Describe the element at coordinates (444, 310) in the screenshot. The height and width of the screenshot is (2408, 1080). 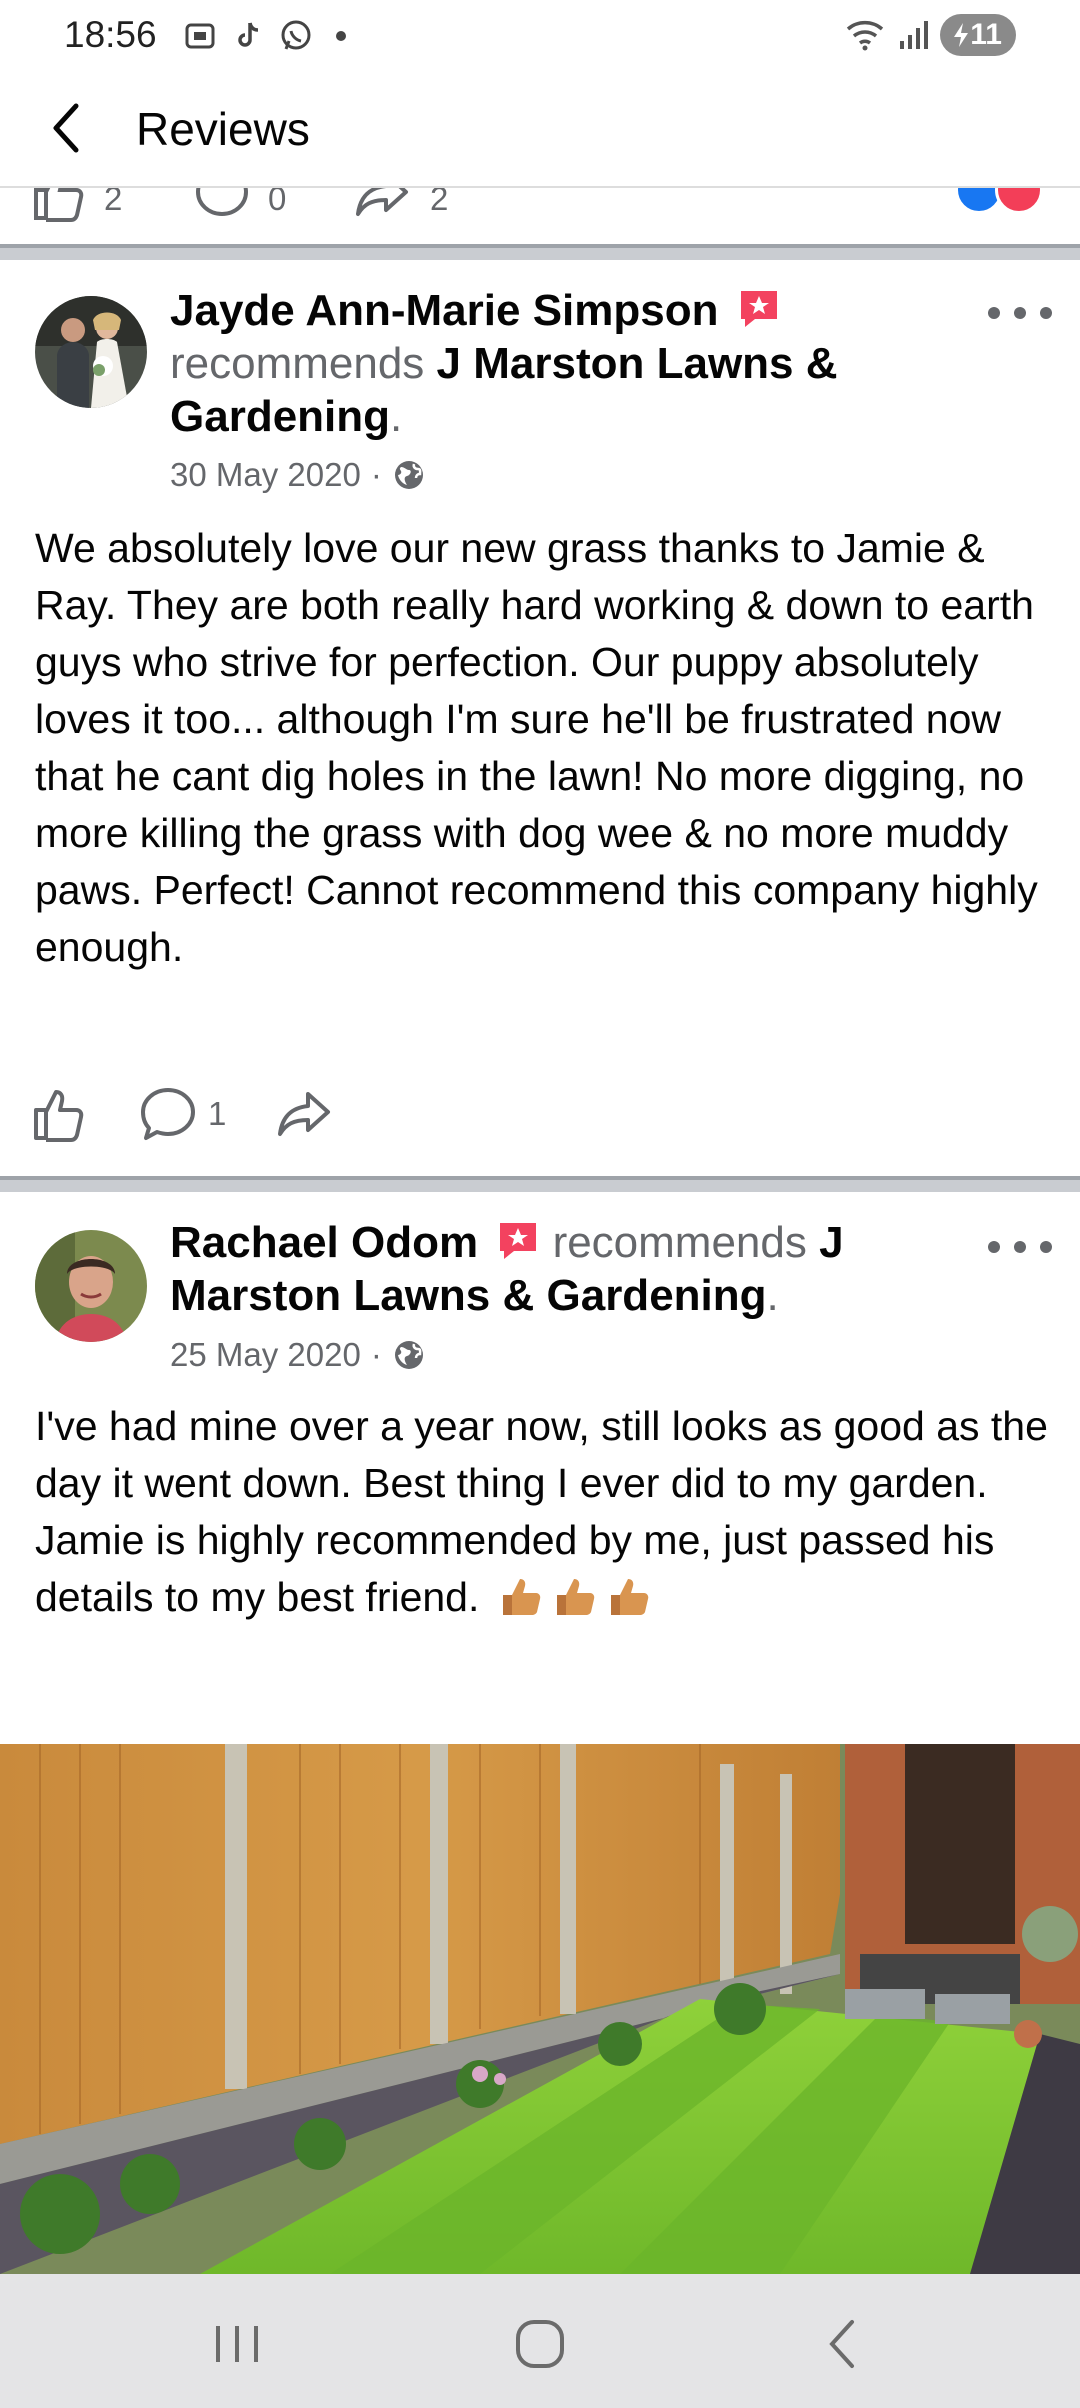
I see `author-name: Jayde Ann-Marie Simpson` at that location.